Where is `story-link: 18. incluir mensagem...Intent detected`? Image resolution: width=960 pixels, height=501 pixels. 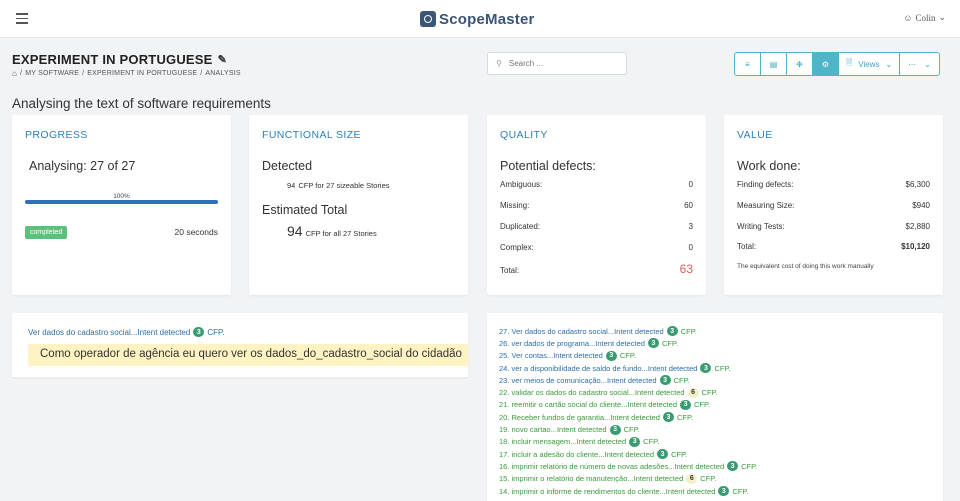
story-link: 18. incluir mensagem...Intent detected is located at coordinates (562, 441).